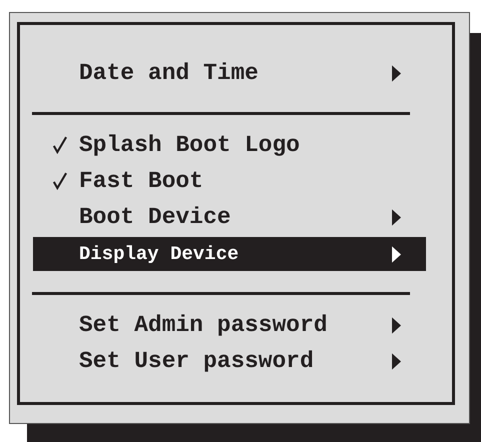 Image resolution: width=481 pixels, height=442 pixels. I want to click on menu-item: Fast Boot, so click(229, 181).